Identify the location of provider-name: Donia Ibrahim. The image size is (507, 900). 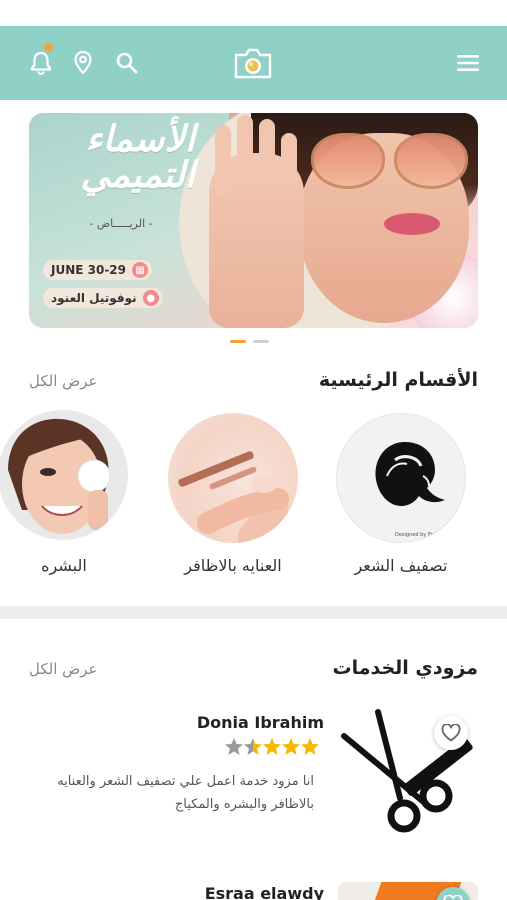
(260, 722).